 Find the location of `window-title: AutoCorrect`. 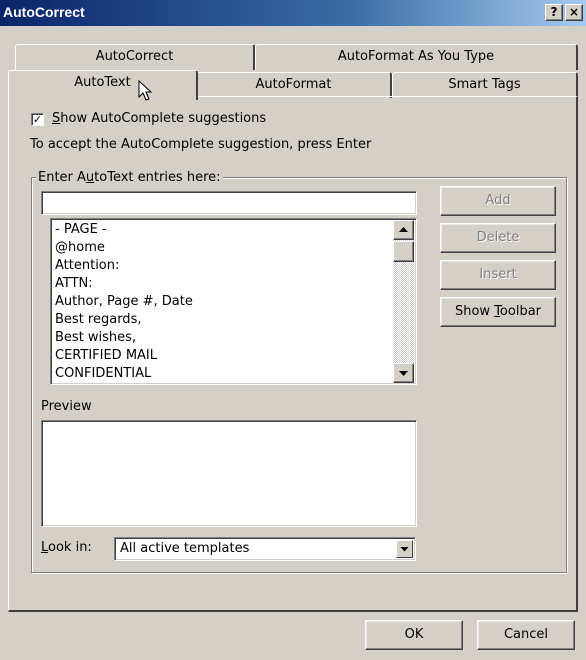

window-title: AutoCorrect is located at coordinates (44, 12).